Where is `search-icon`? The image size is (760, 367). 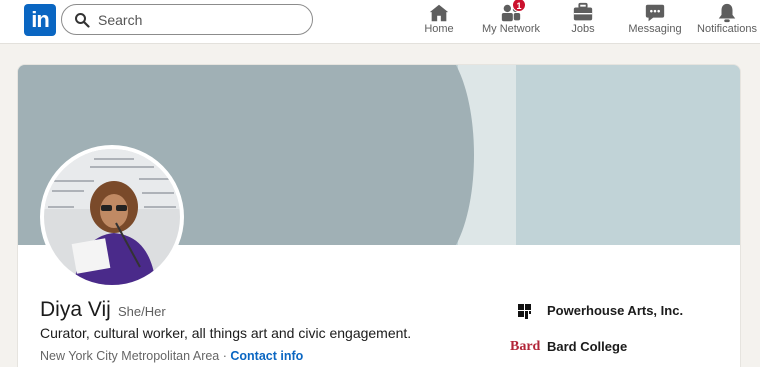
search-icon is located at coordinates (82, 20).